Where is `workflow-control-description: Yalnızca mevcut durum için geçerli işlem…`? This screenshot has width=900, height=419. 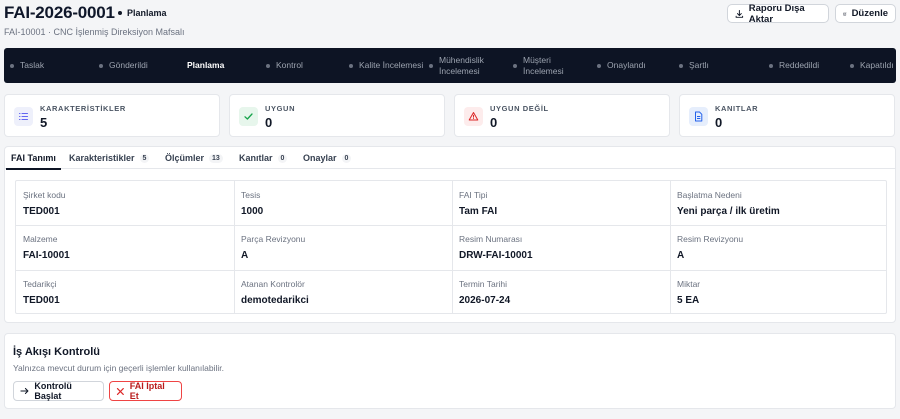
workflow-control-description: Yalnızca mevcut durum için geçerli işlem… is located at coordinates (119, 368).